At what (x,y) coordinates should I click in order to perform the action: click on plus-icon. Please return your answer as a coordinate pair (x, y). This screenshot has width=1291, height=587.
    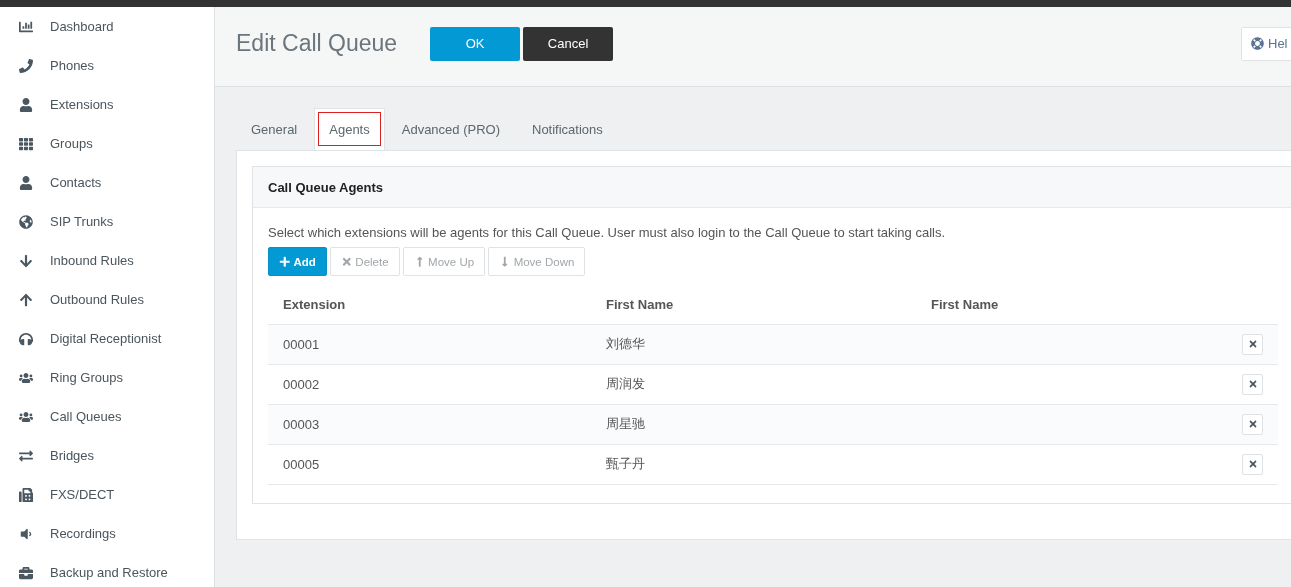
    Looking at the image, I should click on (285, 261).